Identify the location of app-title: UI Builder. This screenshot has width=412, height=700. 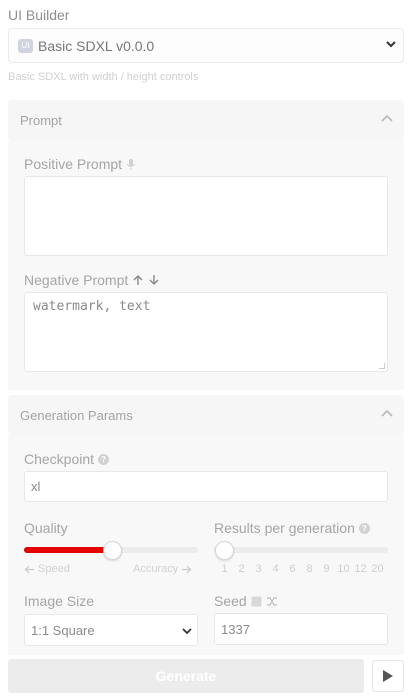
(39, 15).